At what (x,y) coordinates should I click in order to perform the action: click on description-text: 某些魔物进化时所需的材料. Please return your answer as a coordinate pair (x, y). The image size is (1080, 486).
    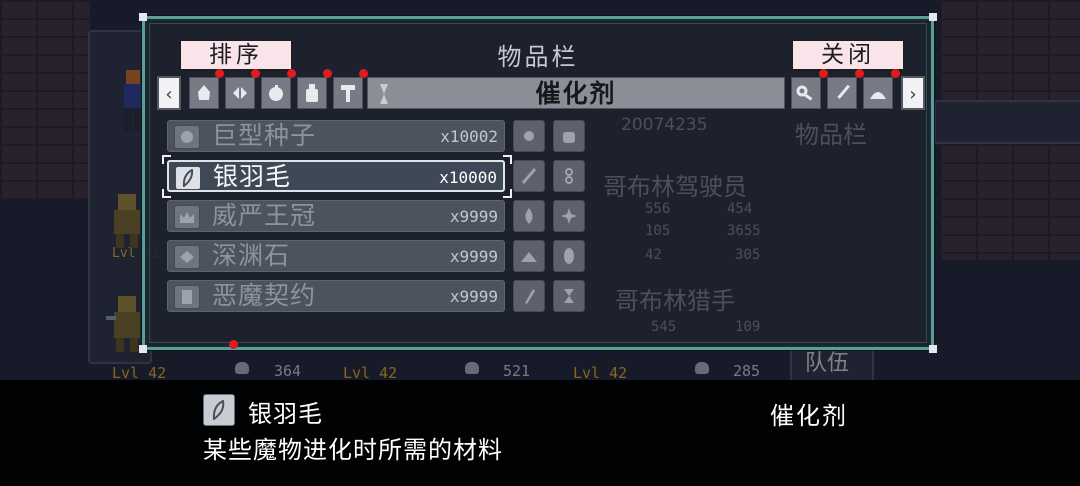
    Looking at the image, I should click on (353, 450).